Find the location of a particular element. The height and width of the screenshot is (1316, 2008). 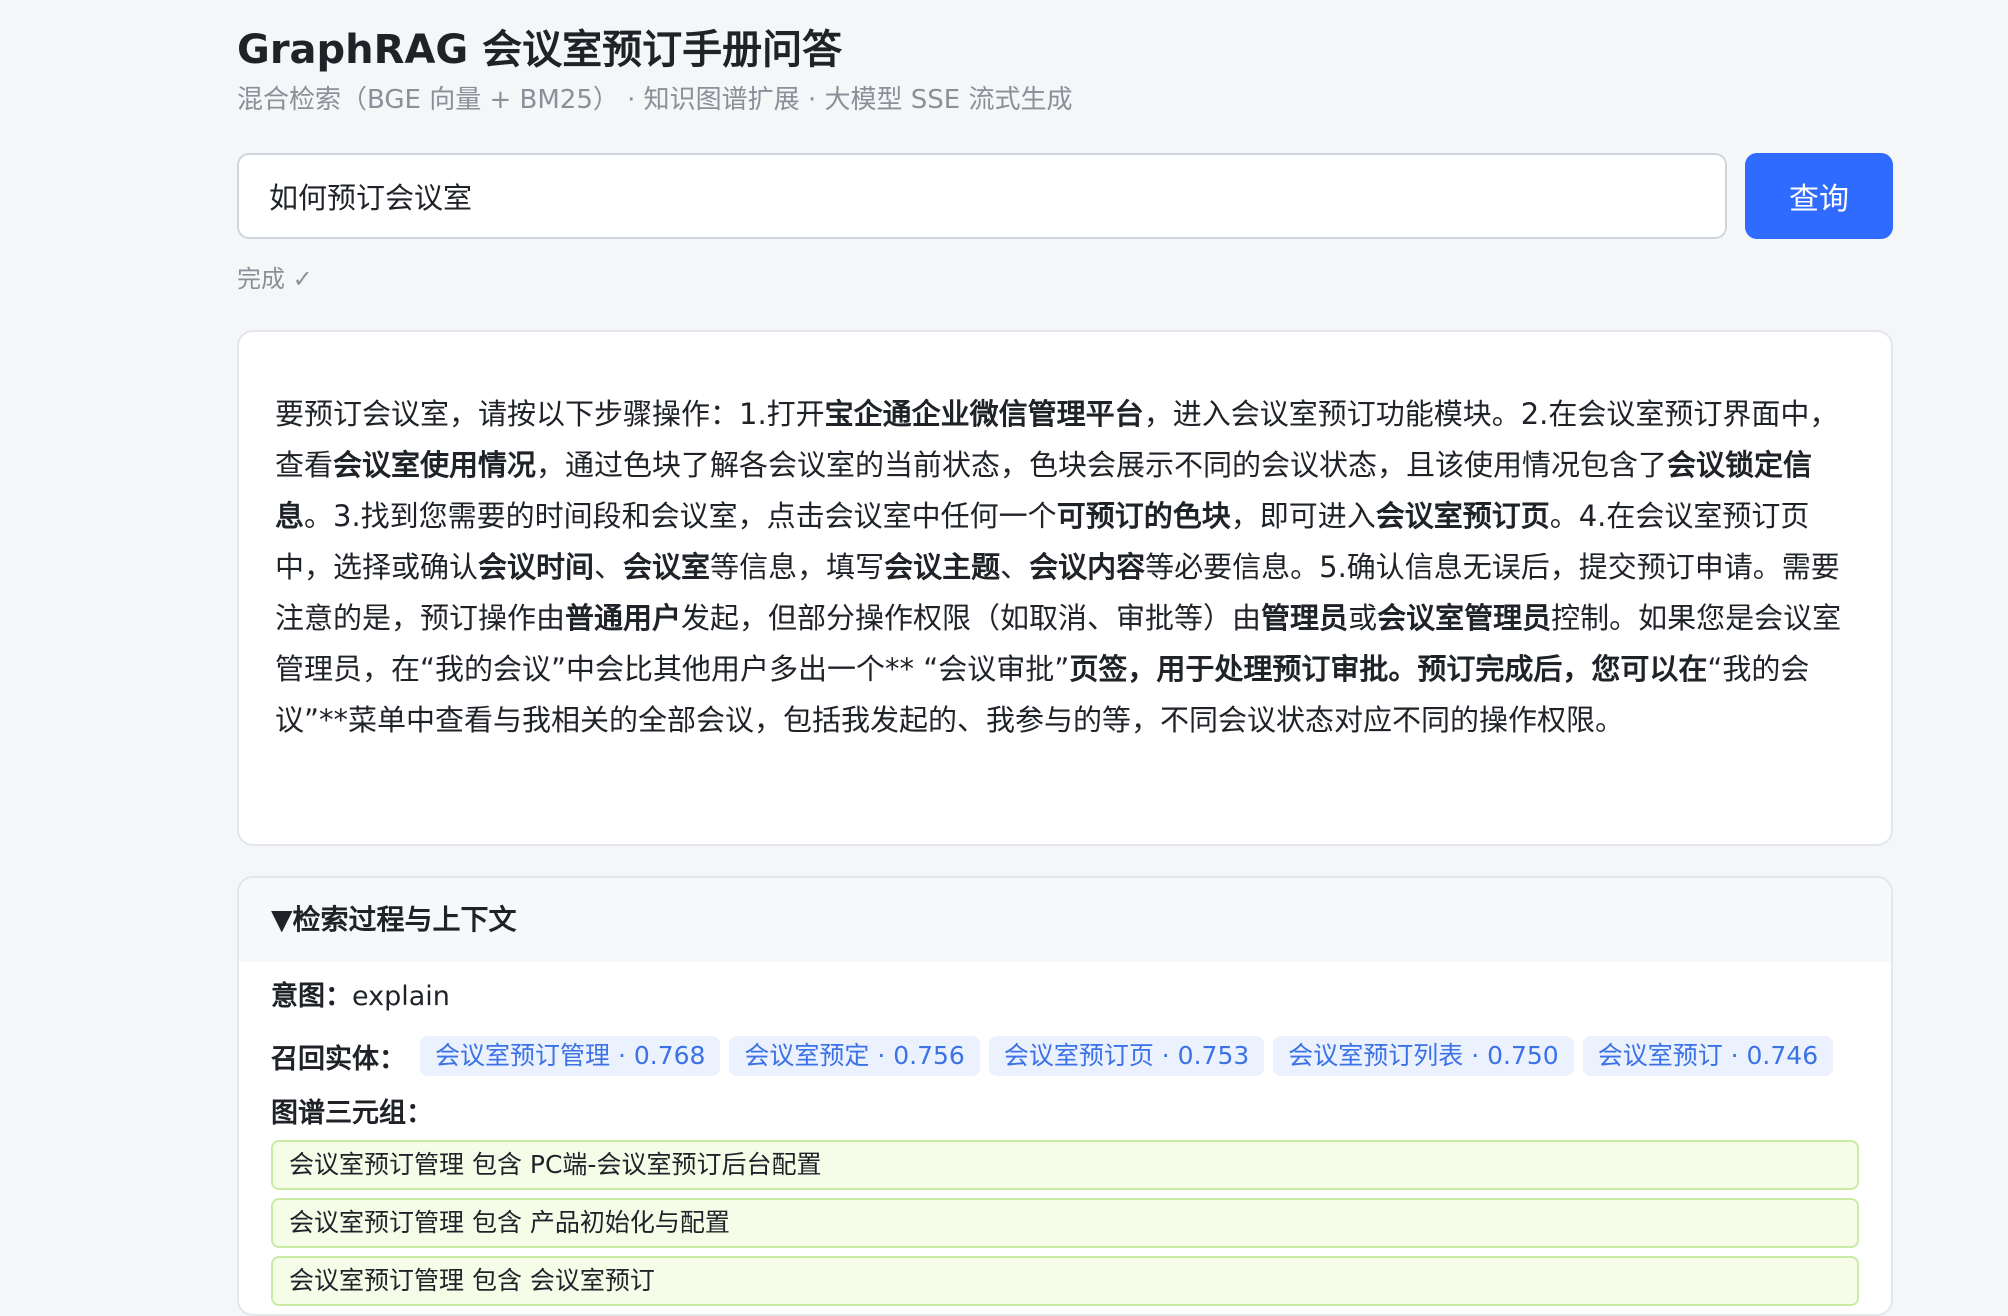

answer-segment: 等信息，填写 is located at coordinates (797, 567).